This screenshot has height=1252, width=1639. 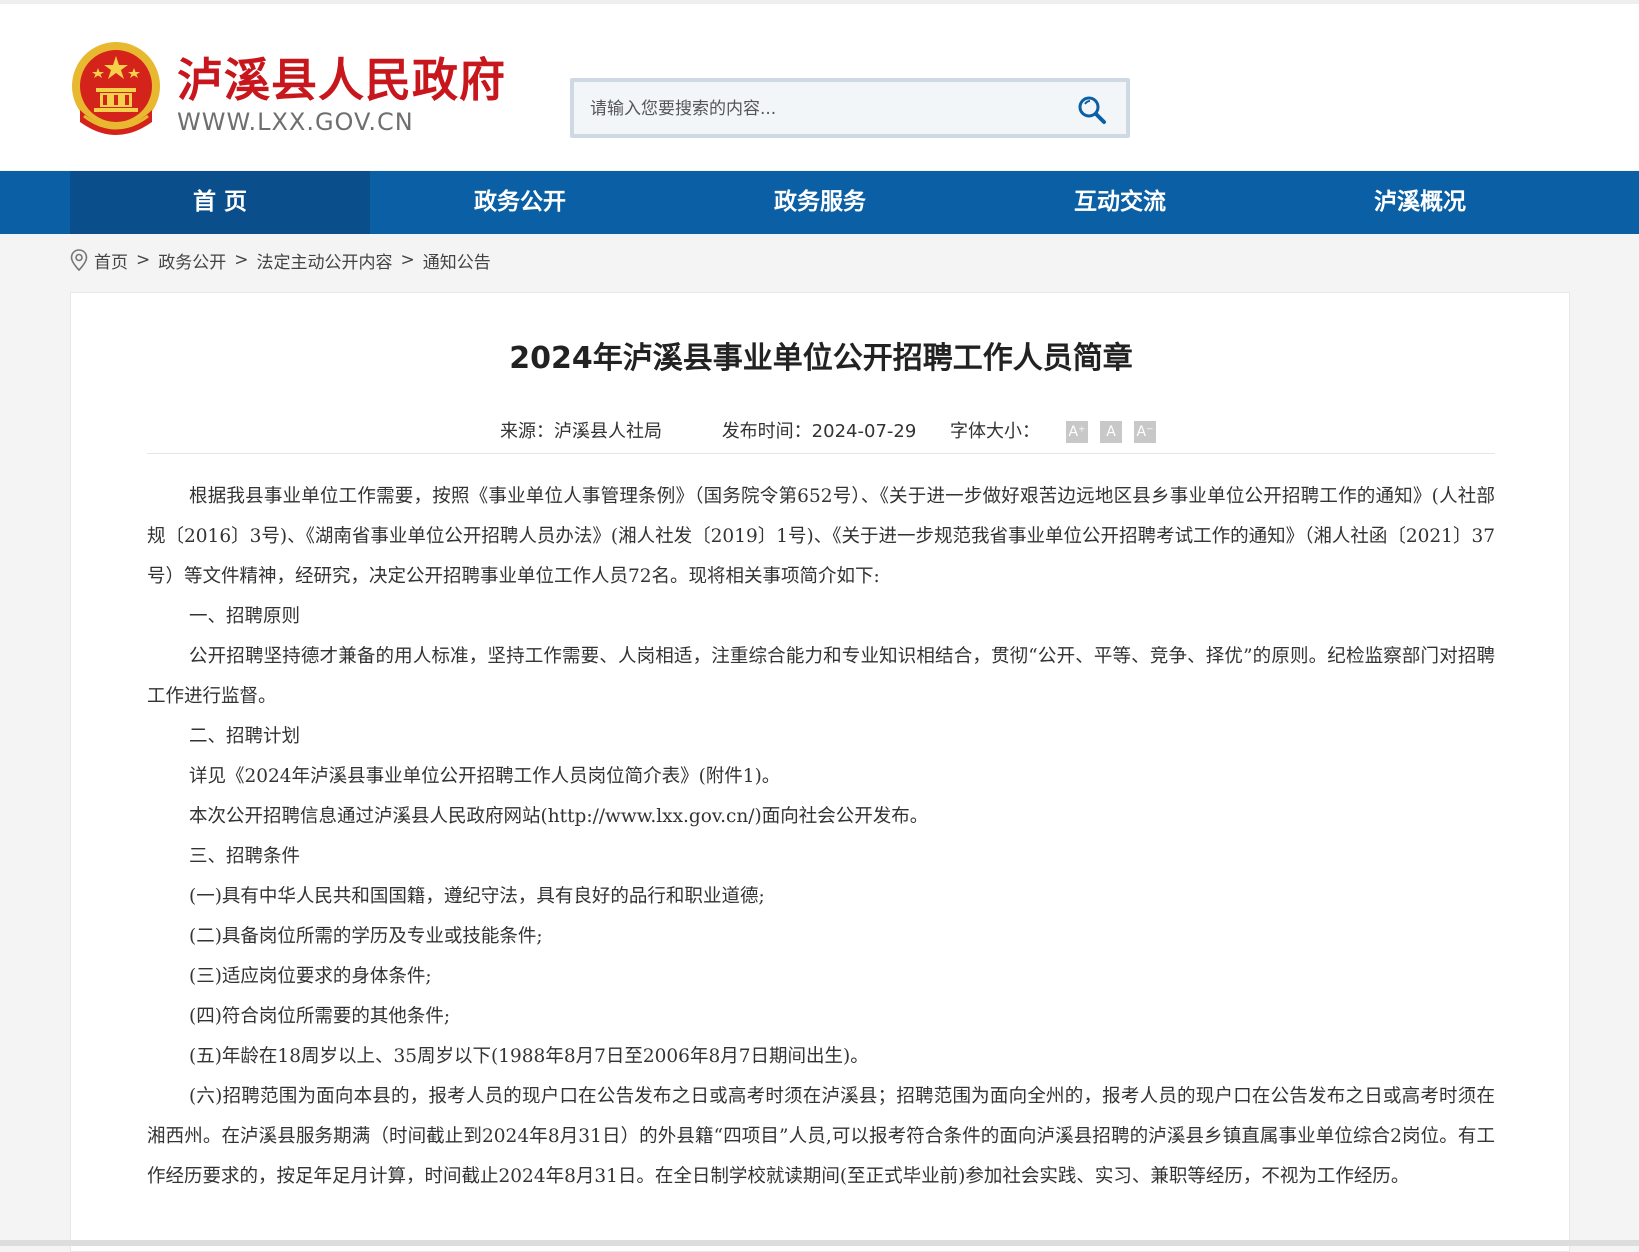 What do you see at coordinates (116, 88) in the screenshot?
I see `national-emblem-icon` at bounding box center [116, 88].